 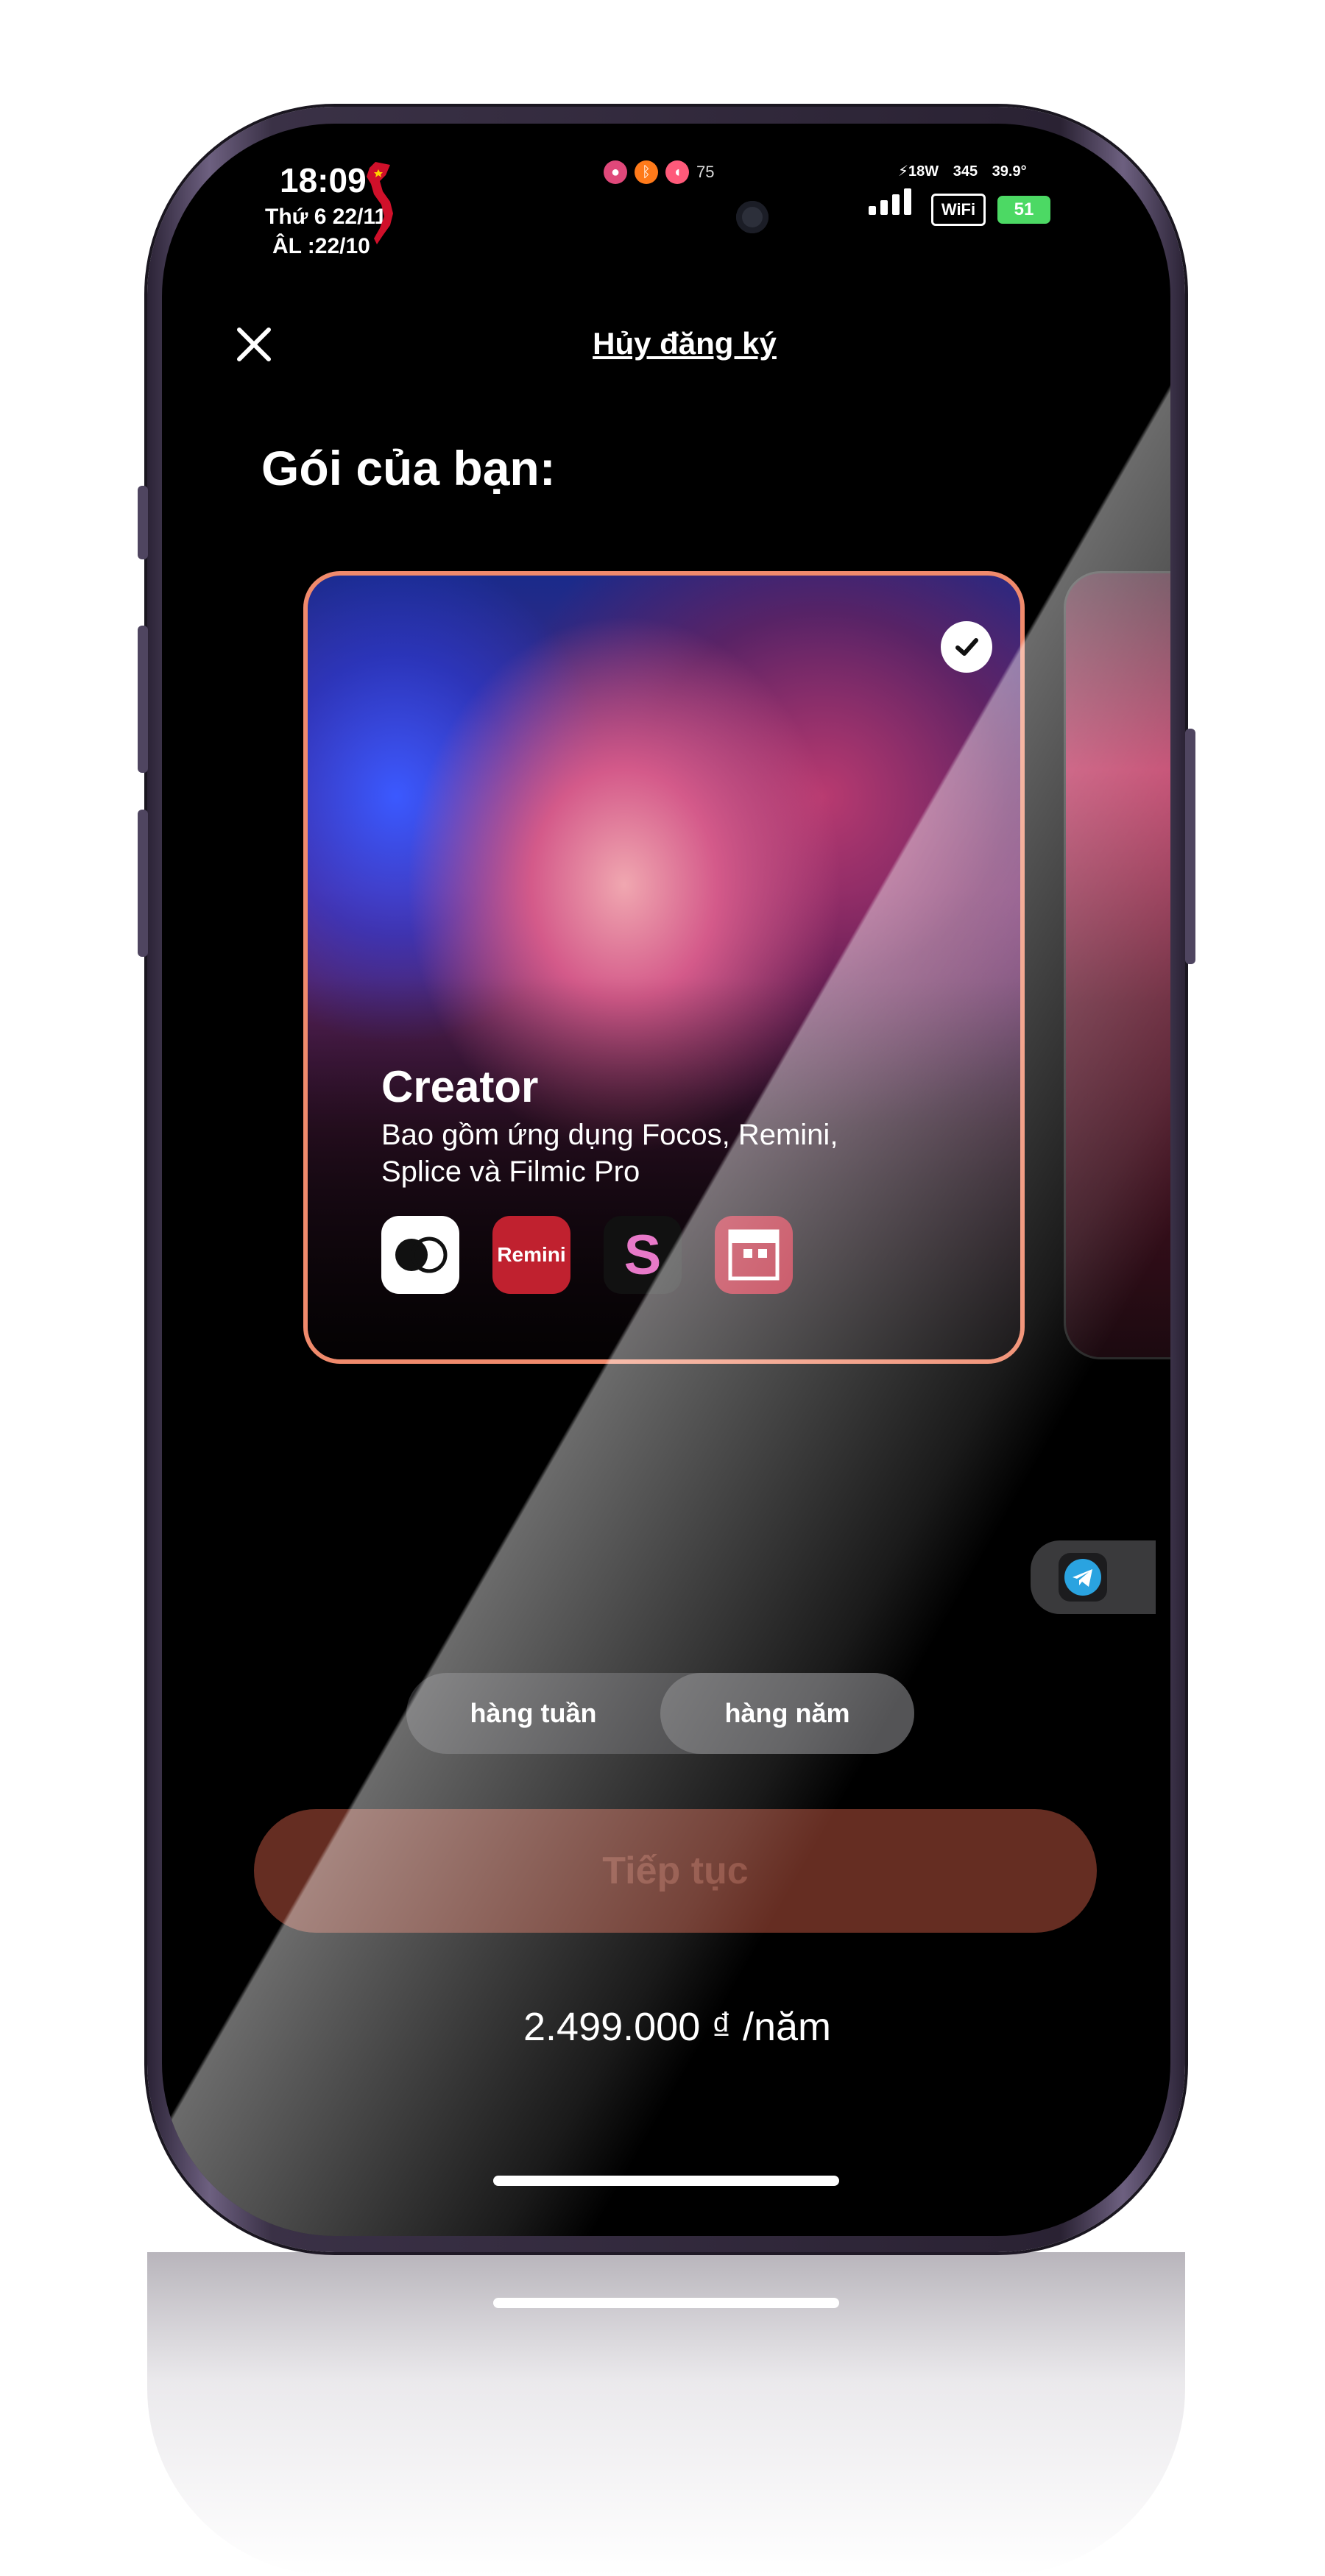 What do you see at coordinates (918, 171) in the screenshot?
I see `charging-power: ⚡18W` at bounding box center [918, 171].